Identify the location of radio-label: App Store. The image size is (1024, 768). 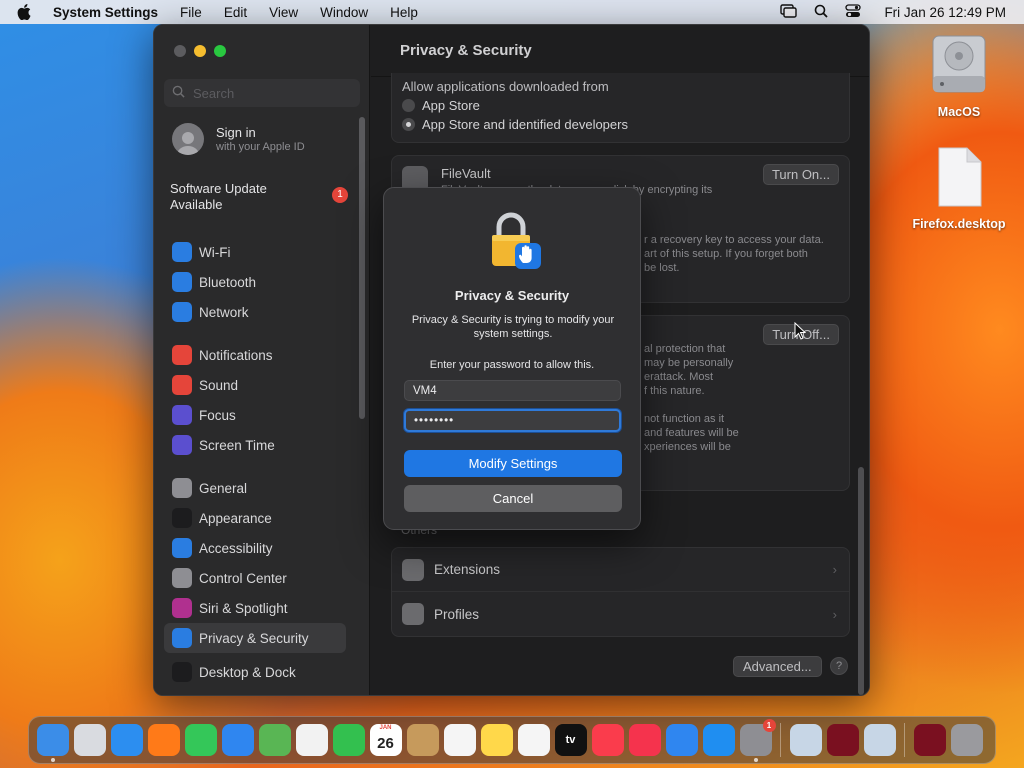
(451, 105).